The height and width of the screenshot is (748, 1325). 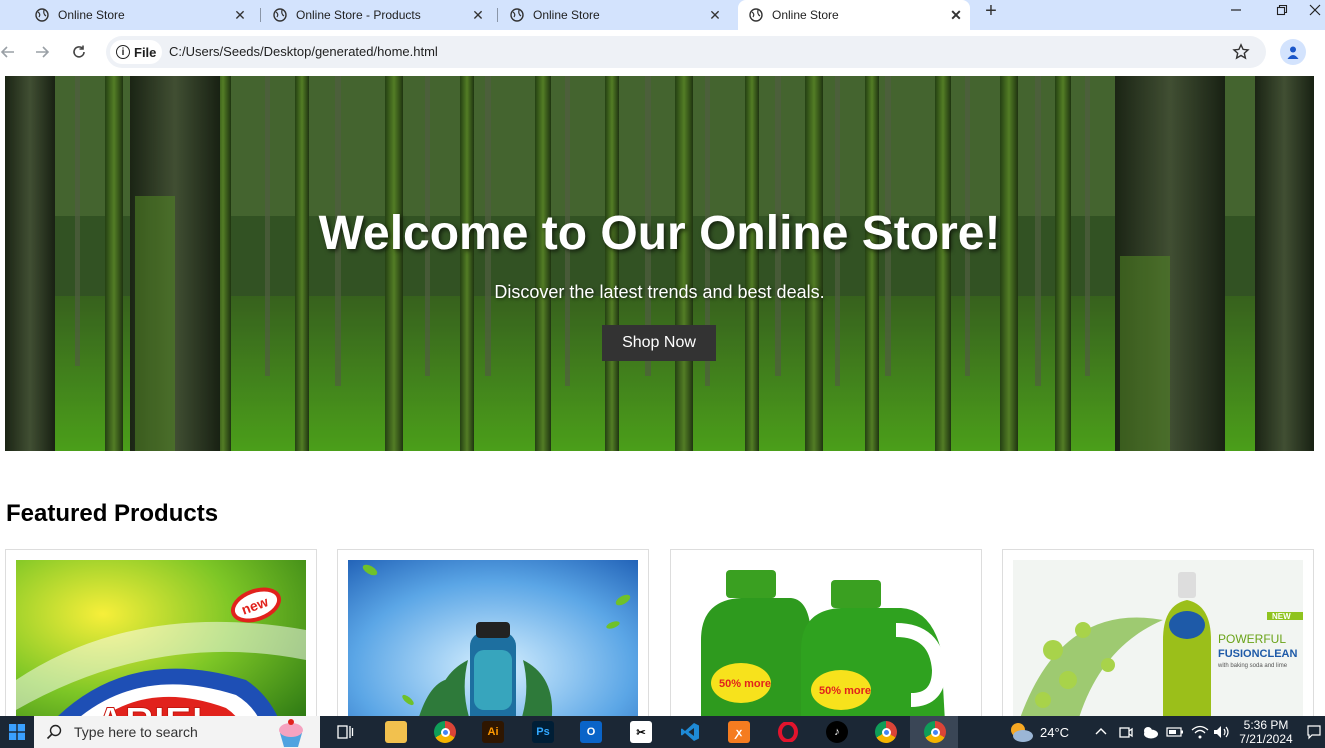 What do you see at coordinates (739, 732) in the screenshot?
I see `xampp-icon: ꭗ` at bounding box center [739, 732].